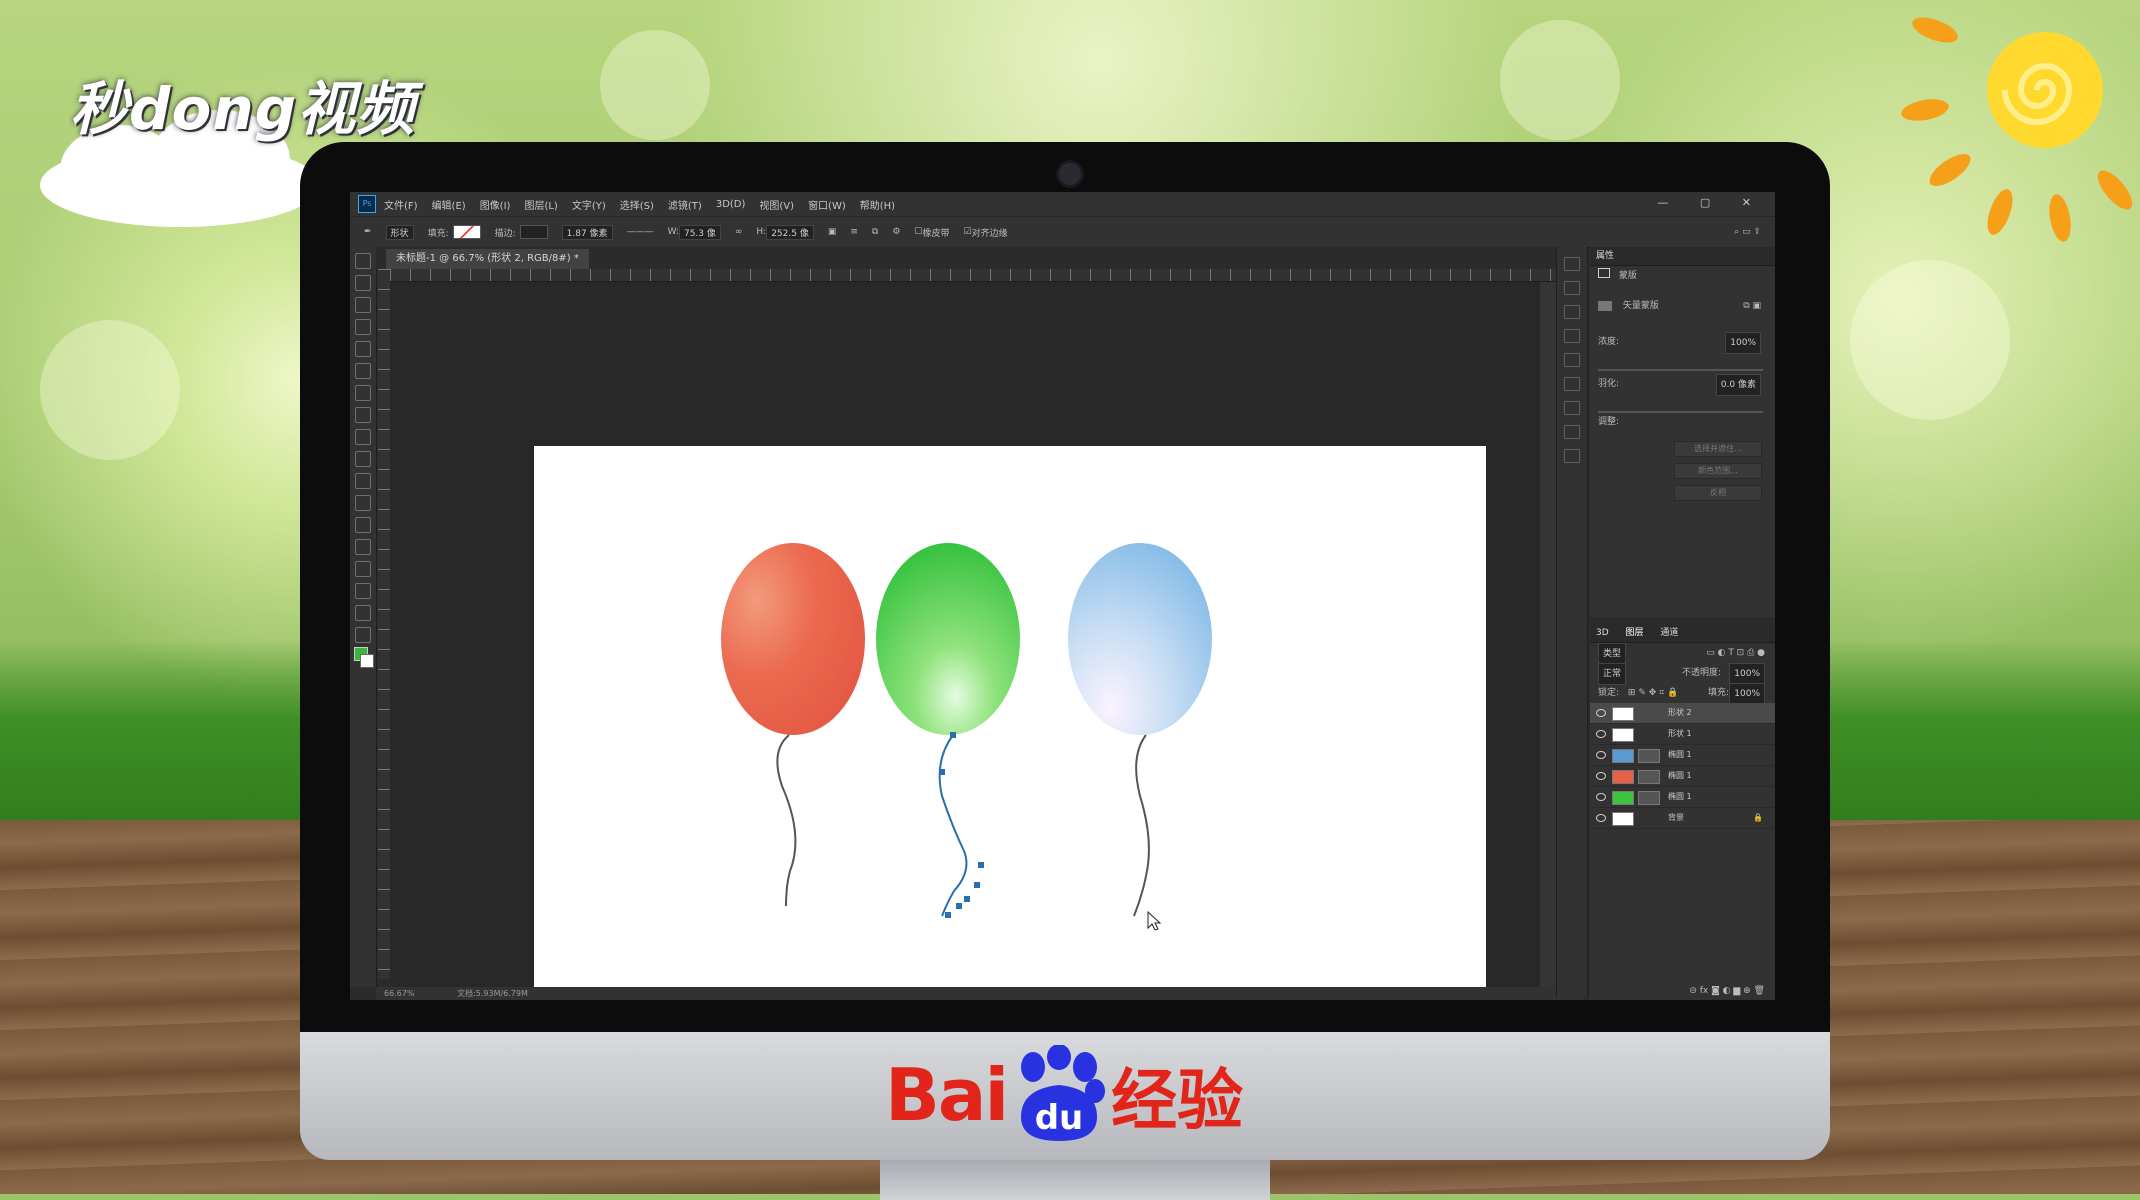 The image size is (2140, 1200). What do you see at coordinates (1572, 288) in the screenshot?
I see `color-icon` at bounding box center [1572, 288].